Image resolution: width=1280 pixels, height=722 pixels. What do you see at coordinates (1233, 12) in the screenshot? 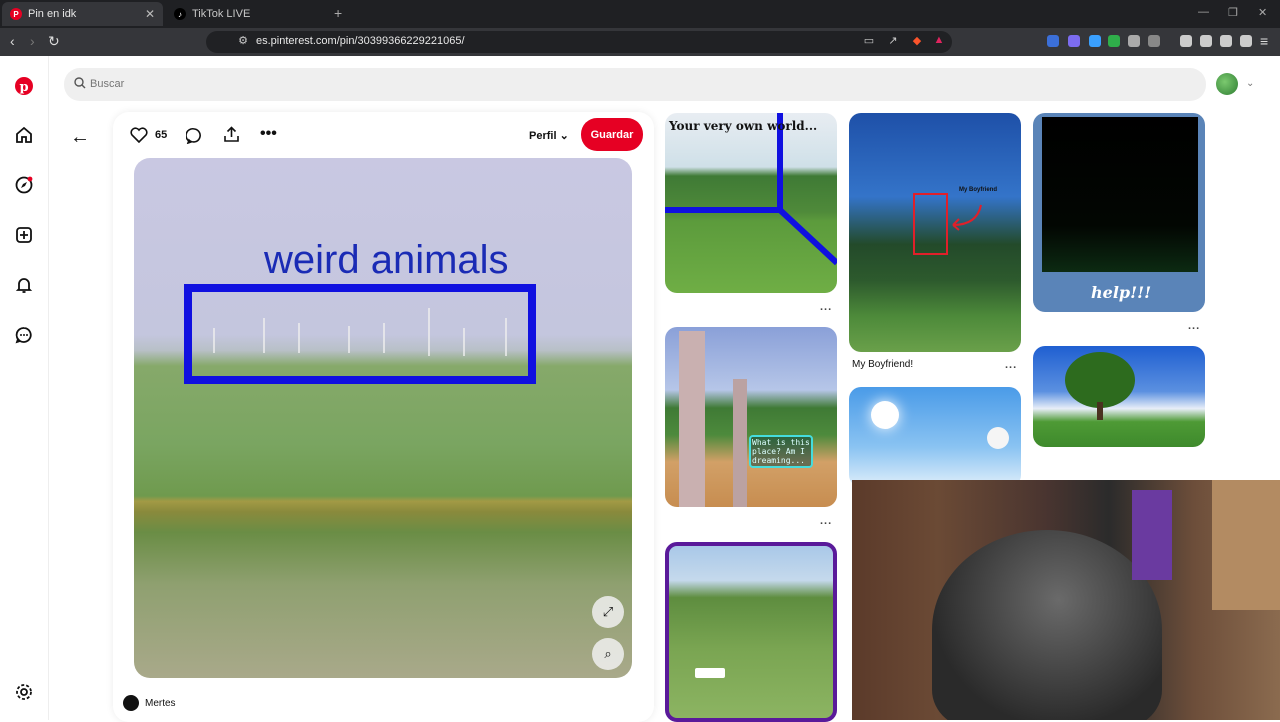
I see `restore-icon: ❐` at bounding box center [1233, 12].